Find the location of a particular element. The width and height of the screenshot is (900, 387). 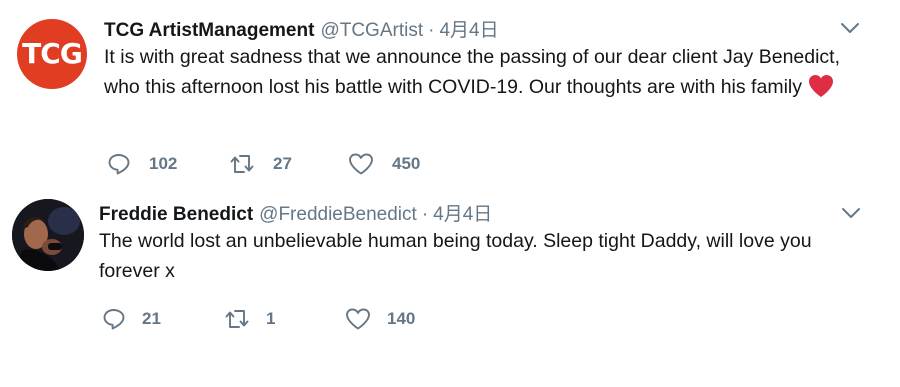

user-handle: @FreddieBenedict is located at coordinates (338, 214).